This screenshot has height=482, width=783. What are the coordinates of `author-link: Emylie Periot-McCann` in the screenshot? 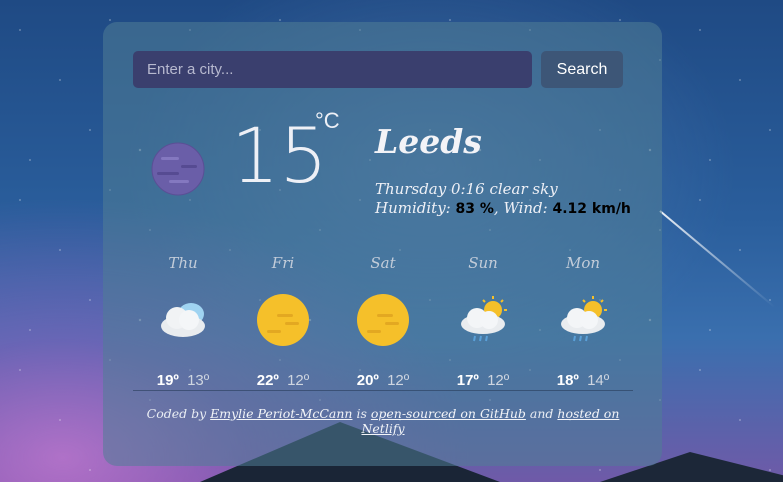 It's located at (281, 413).